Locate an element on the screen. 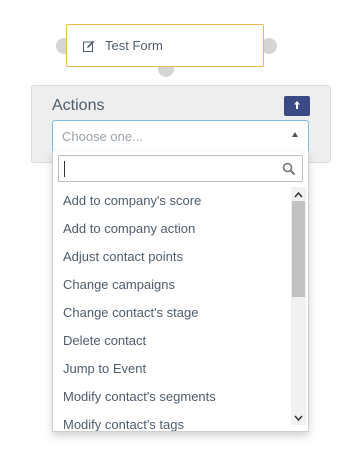  option-item: Add to company action is located at coordinates (171, 229).